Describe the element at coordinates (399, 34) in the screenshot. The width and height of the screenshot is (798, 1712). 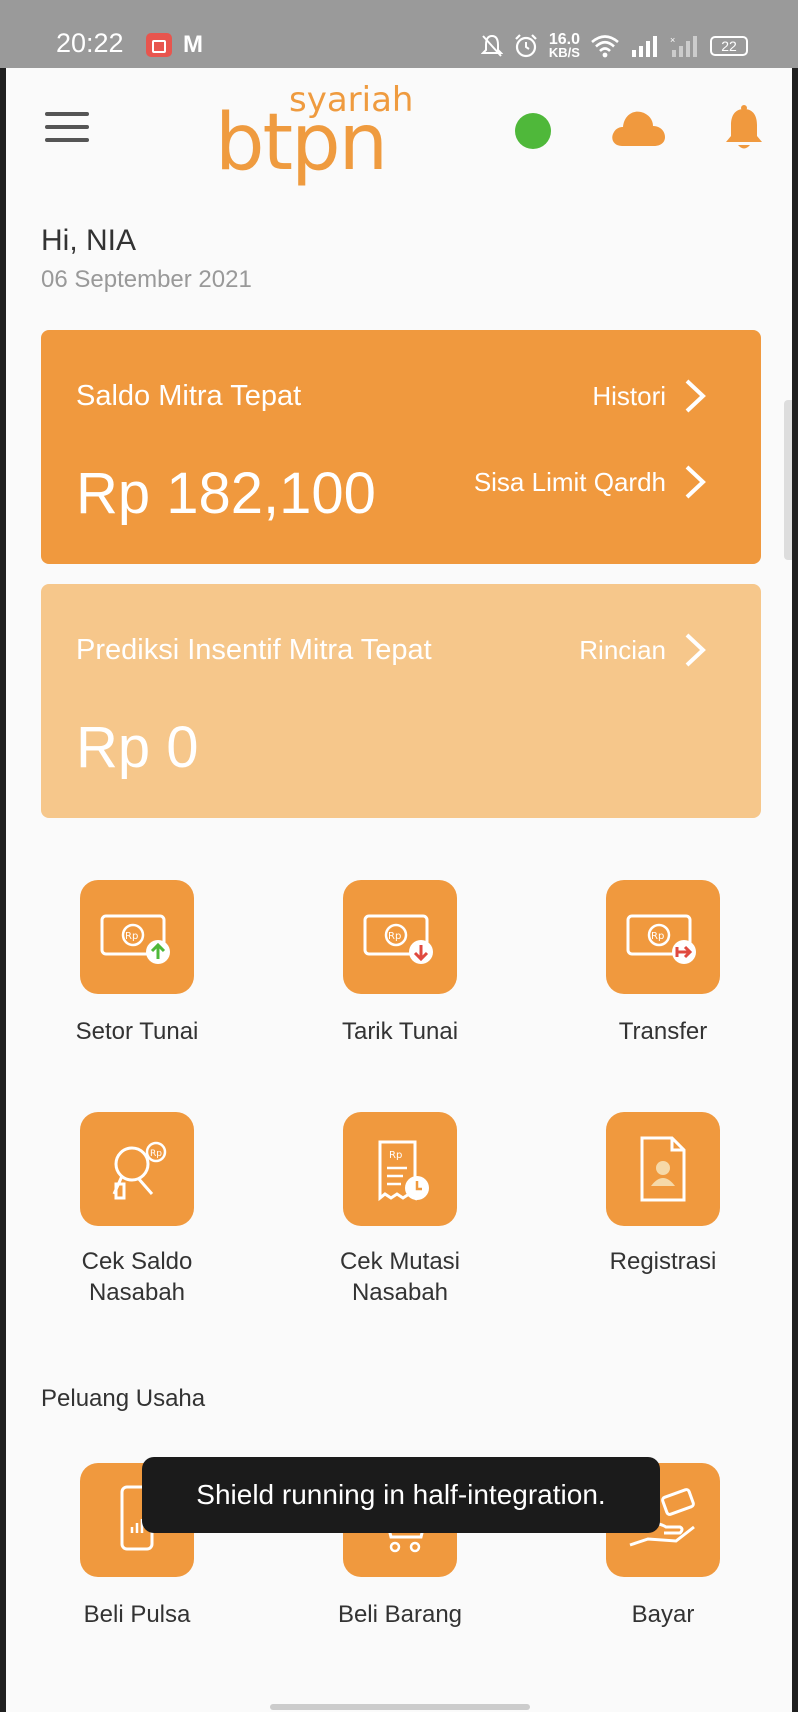
I see `status-bar: 20:22 M 16.0 KB/S × 22` at that location.